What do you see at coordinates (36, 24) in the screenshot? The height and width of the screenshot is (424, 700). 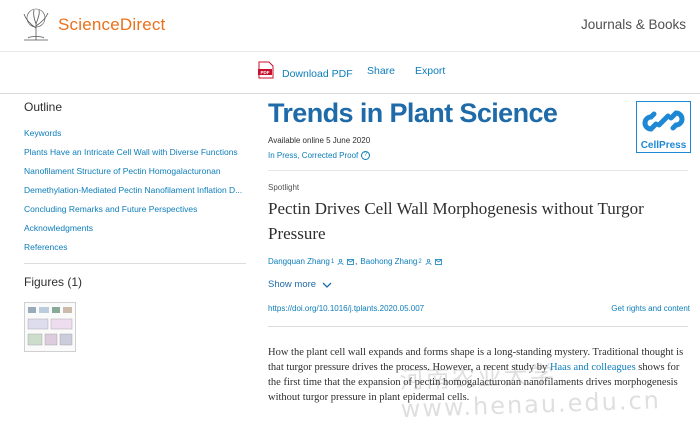 I see `elsevier-tree-icon` at bounding box center [36, 24].